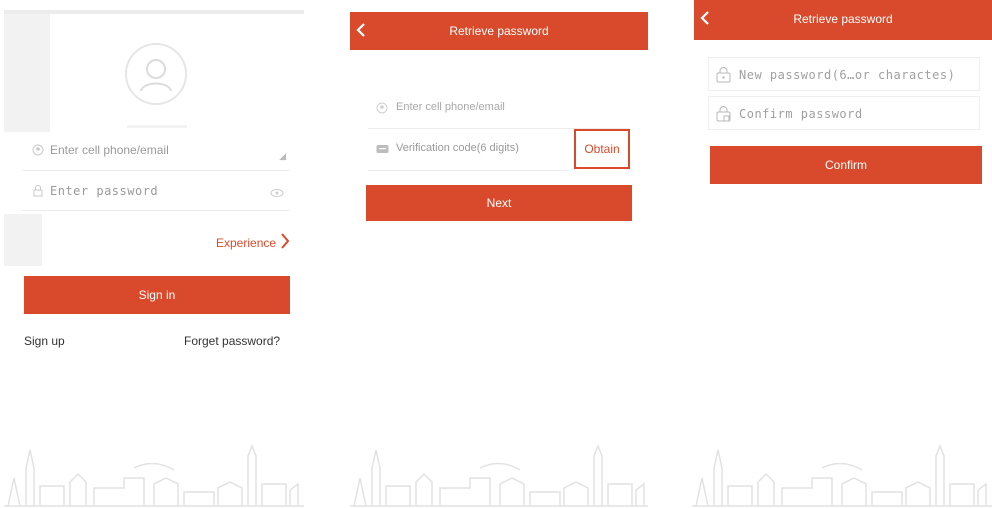 This screenshot has width=992, height=508. I want to click on user-avatar-icon, so click(156, 74).